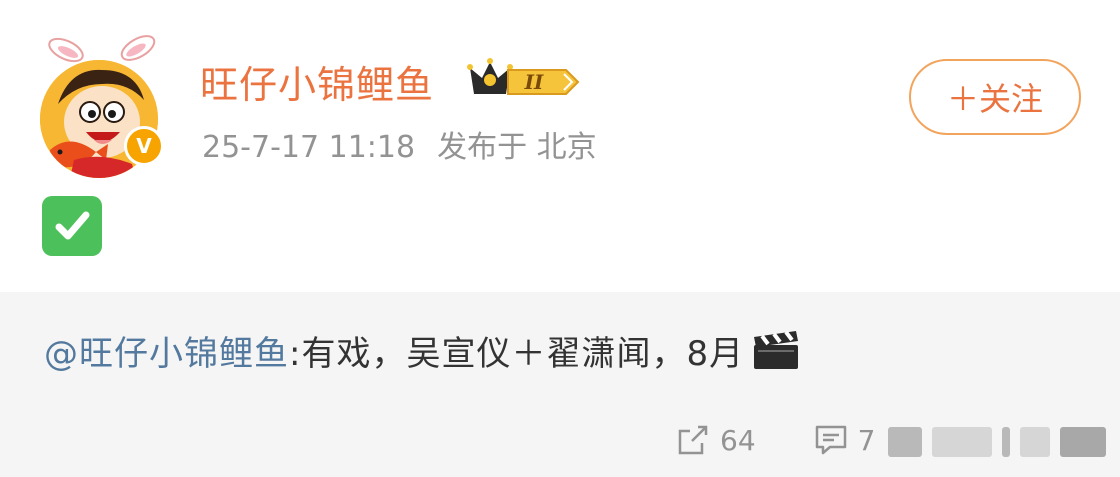  What do you see at coordinates (100, 100) in the screenshot?
I see `author-avatar: V` at bounding box center [100, 100].